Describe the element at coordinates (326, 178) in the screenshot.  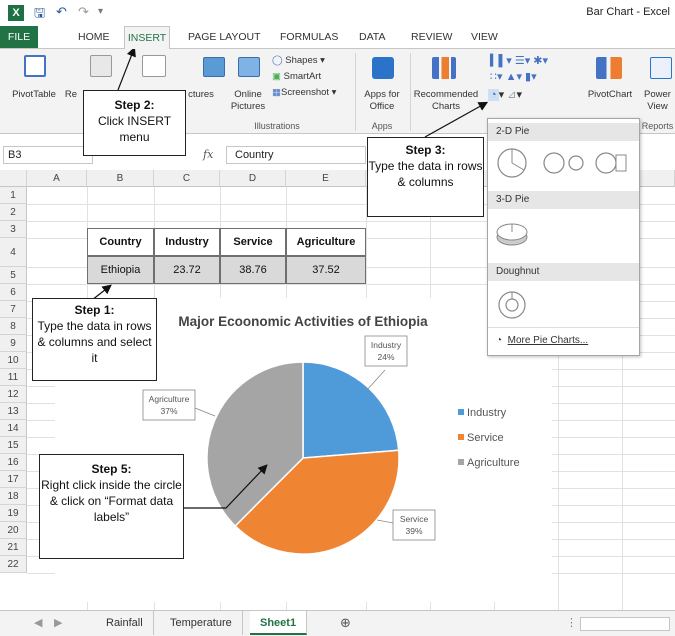
I see `column-header-e: E` at that location.